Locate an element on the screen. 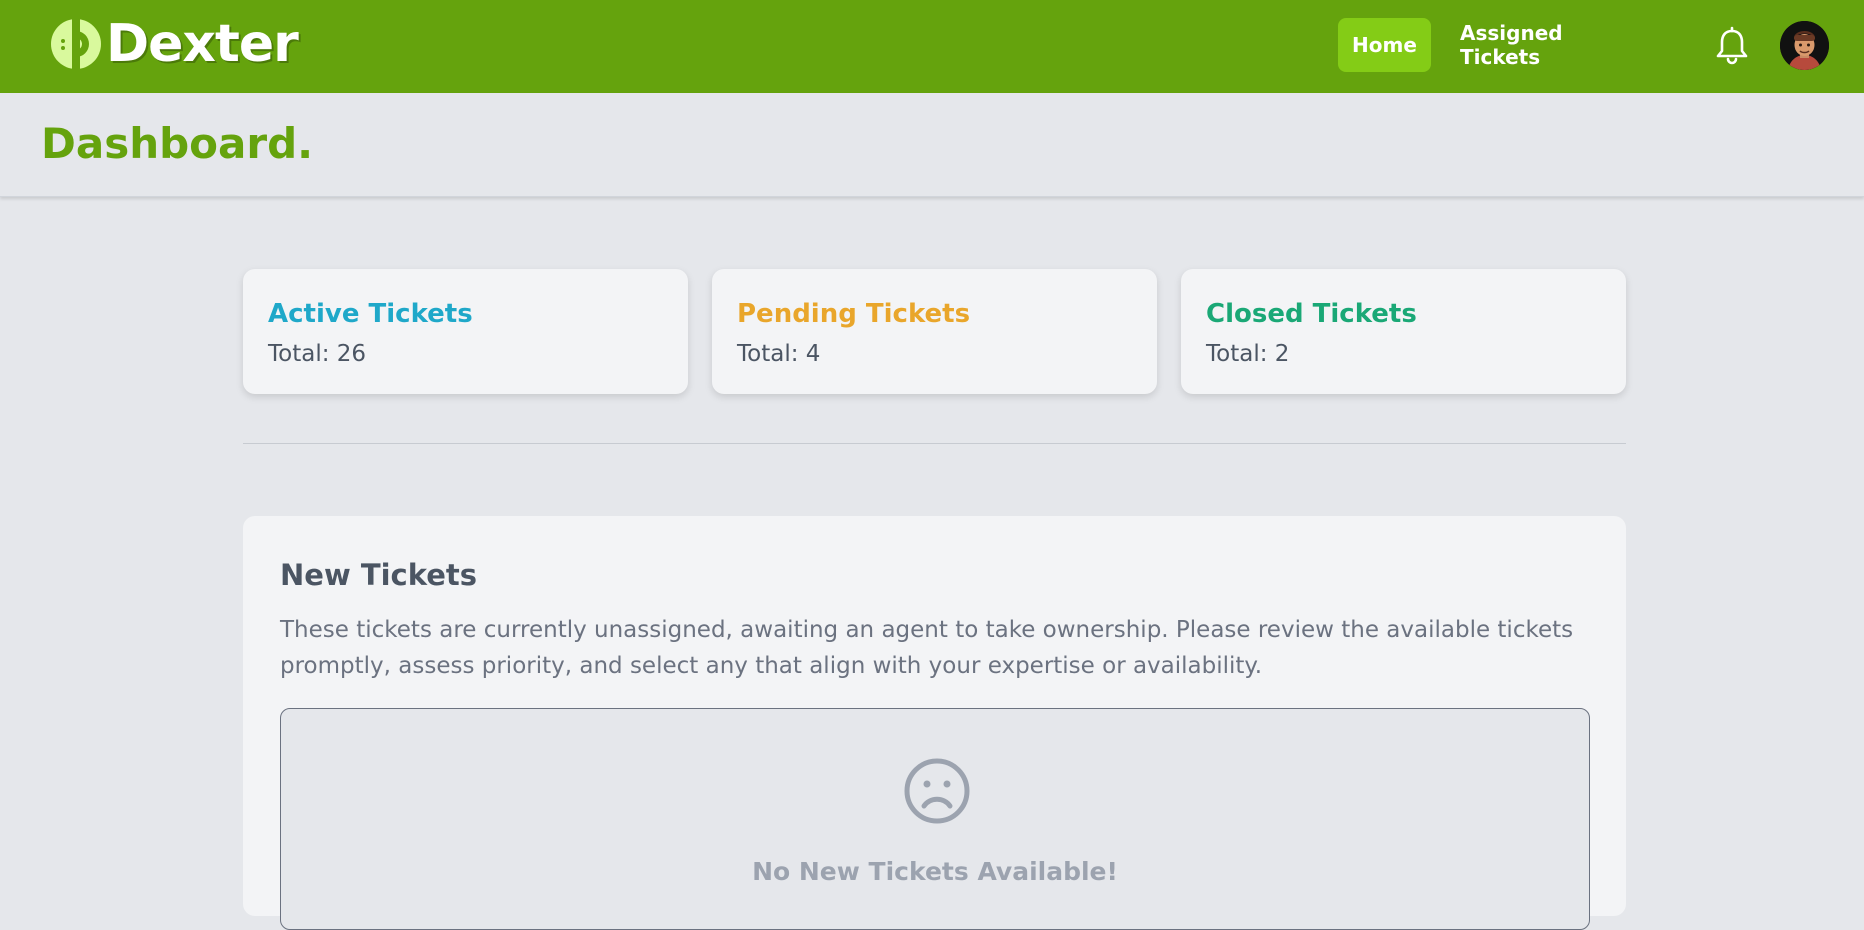 This screenshot has height=930, width=1864. top-navbar: Dexter Home Assigned Tickets is located at coordinates (932, 46).